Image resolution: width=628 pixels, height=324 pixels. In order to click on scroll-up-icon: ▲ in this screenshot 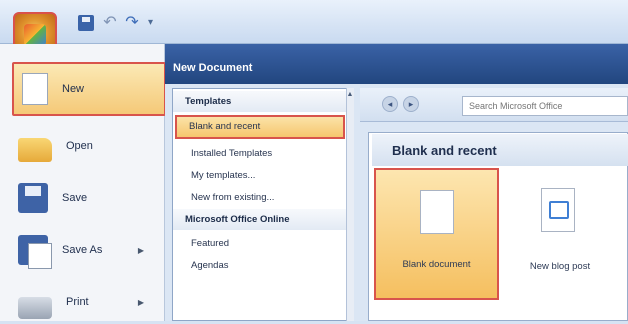, I will do `click(350, 95)`.